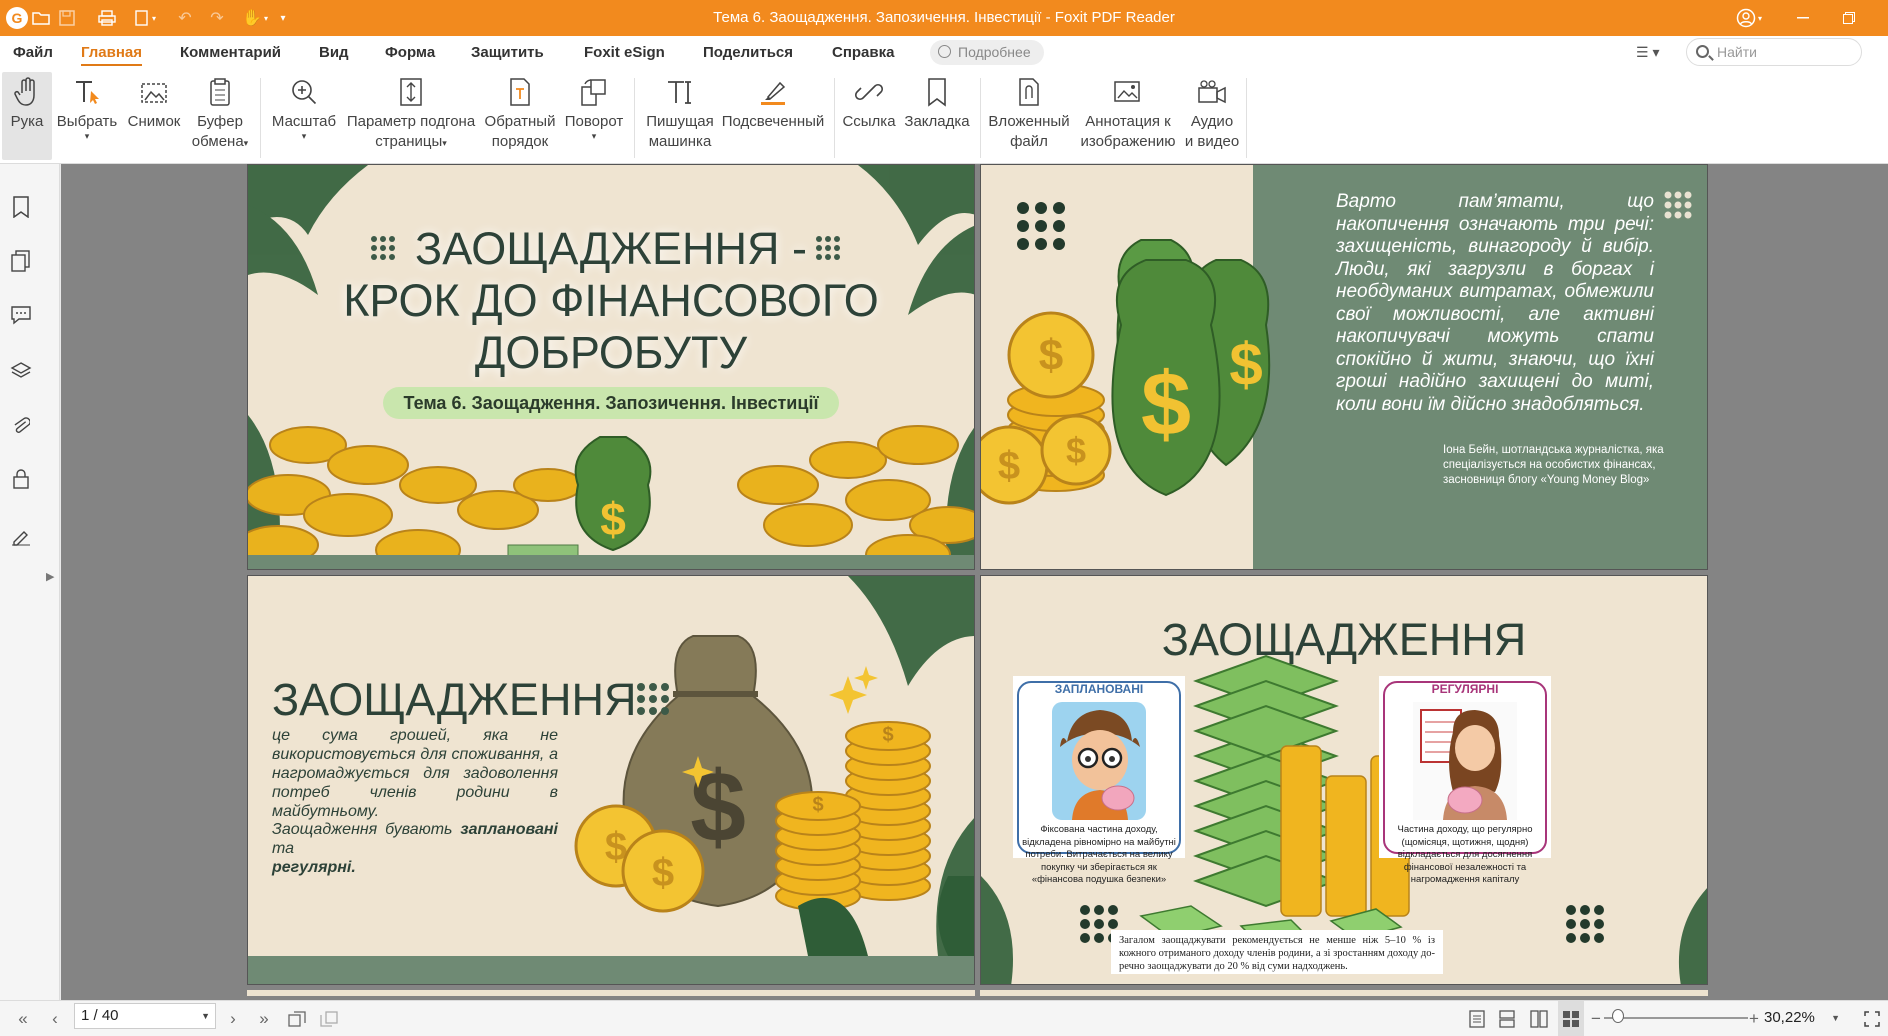  What do you see at coordinates (411, 141) in the screenshot?
I see `fit-label-2: страницы▾` at bounding box center [411, 141].